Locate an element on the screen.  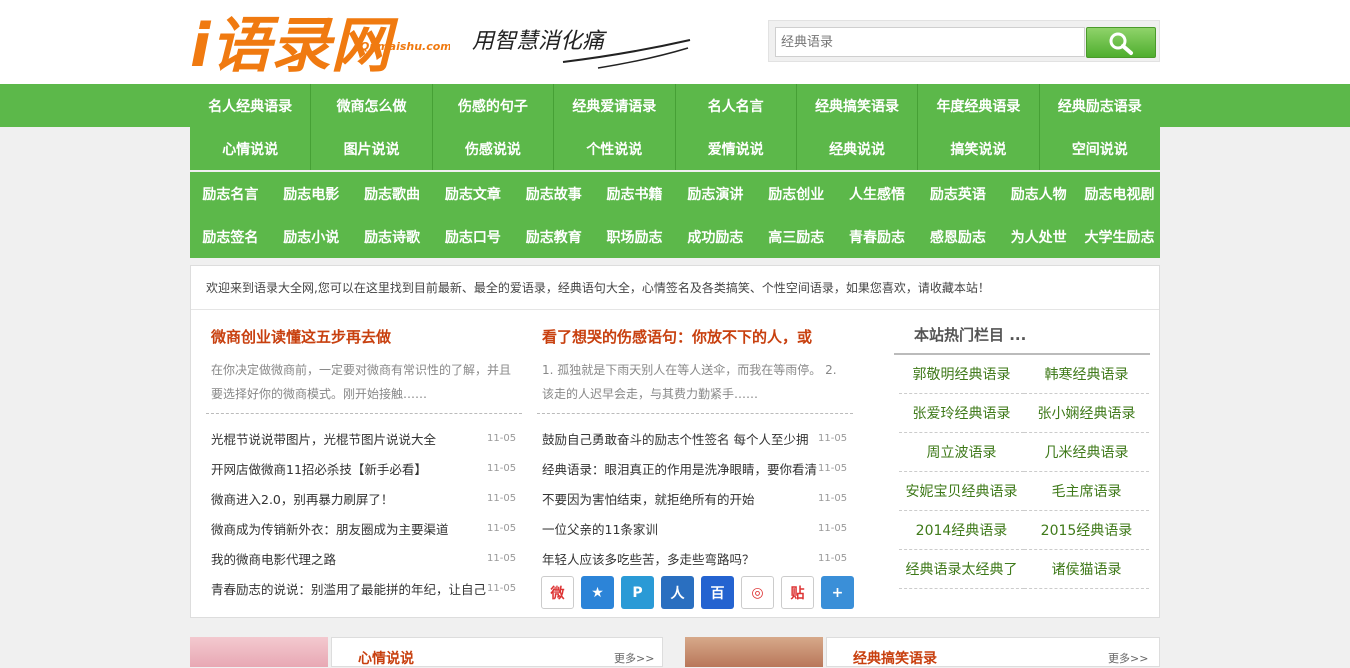
list-item: 开网店做微商11招必杀技【新手必看】 11-05 is located at coordinates (369, 468).